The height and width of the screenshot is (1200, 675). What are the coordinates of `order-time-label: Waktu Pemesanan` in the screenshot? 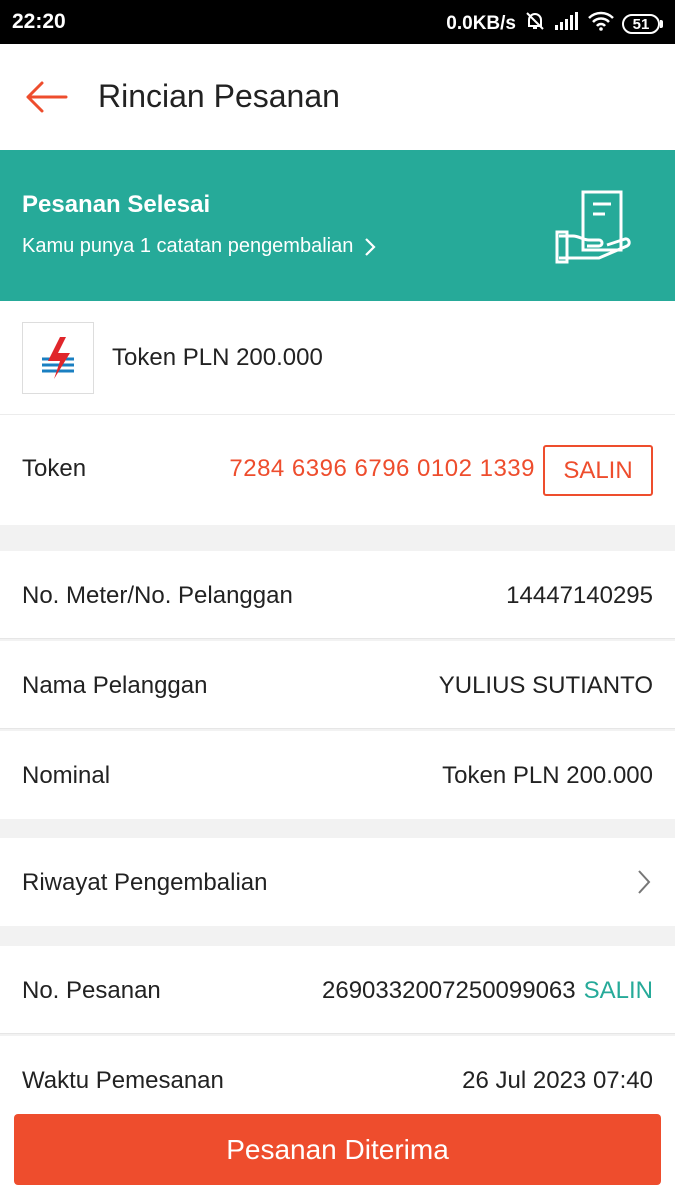 It's located at (123, 1080).